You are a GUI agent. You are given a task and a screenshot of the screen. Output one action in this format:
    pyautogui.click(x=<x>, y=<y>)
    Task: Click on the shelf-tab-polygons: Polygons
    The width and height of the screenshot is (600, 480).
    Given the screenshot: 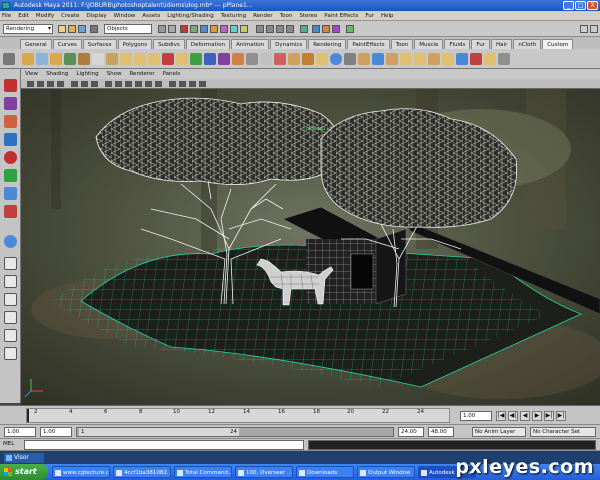 What is the action you would take?
    pyautogui.click(x=135, y=44)
    